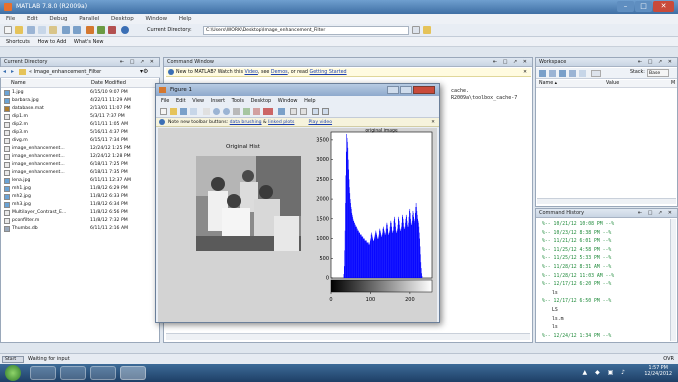 This screenshot has width=678, height=382. What do you see at coordinates (226, 111) in the screenshot?
I see `zoom-out-icon` at bounding box center [226, 111].